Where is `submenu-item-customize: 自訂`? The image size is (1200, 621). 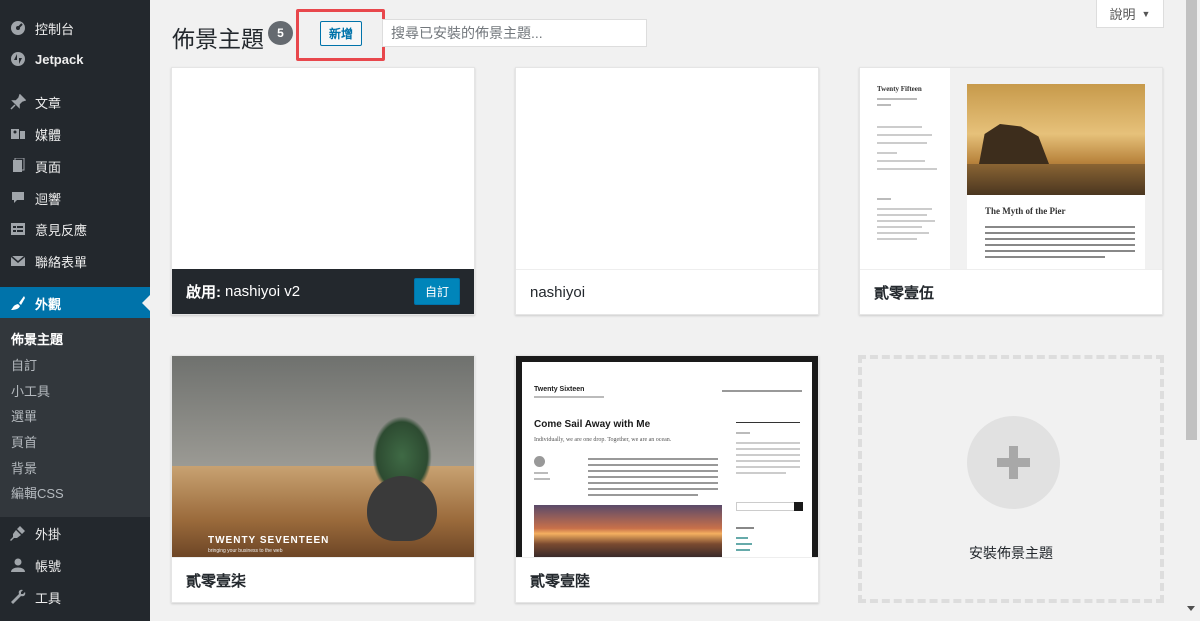 submenu-item-customize: 自訂 is located at coordinates (24, 366).